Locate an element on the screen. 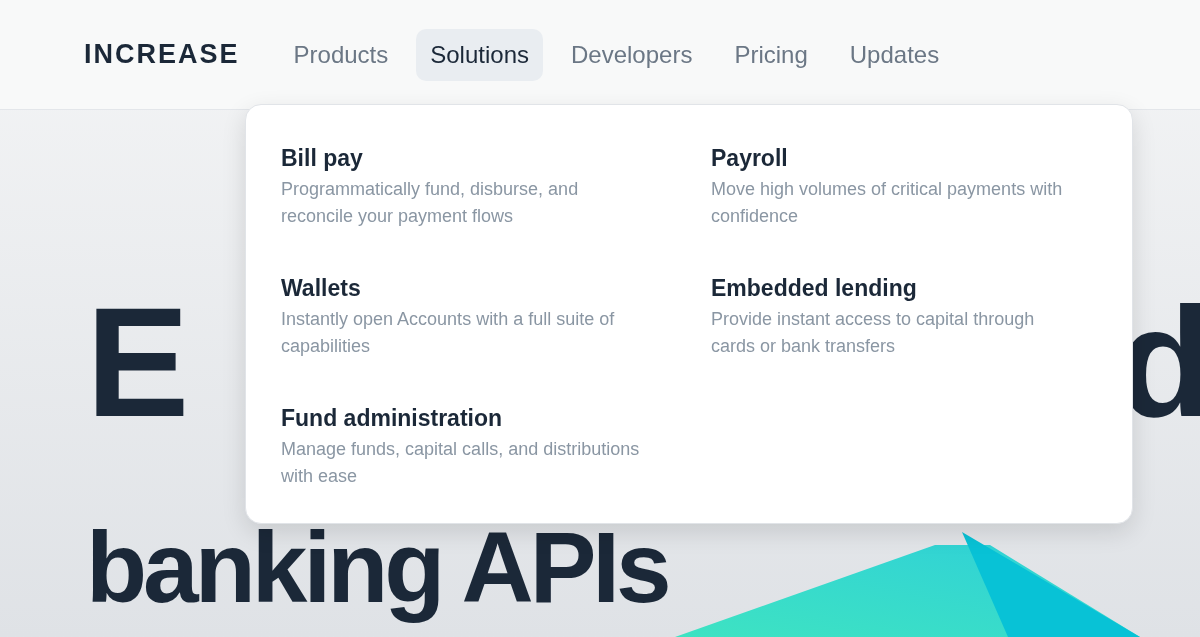  menu-item-description: Provide instant access to capital through cards or bank transfers is located at coordinates (873, 333).